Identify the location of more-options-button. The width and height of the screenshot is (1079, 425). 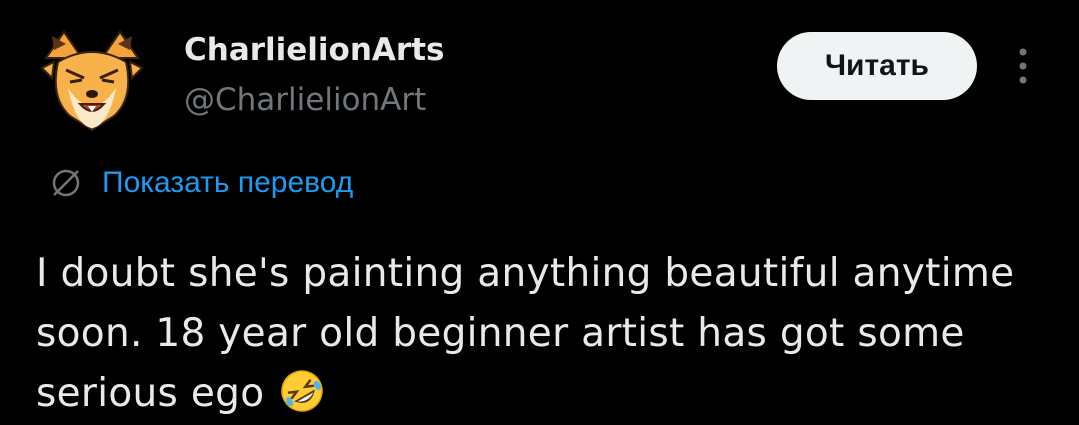
(1023, 66).